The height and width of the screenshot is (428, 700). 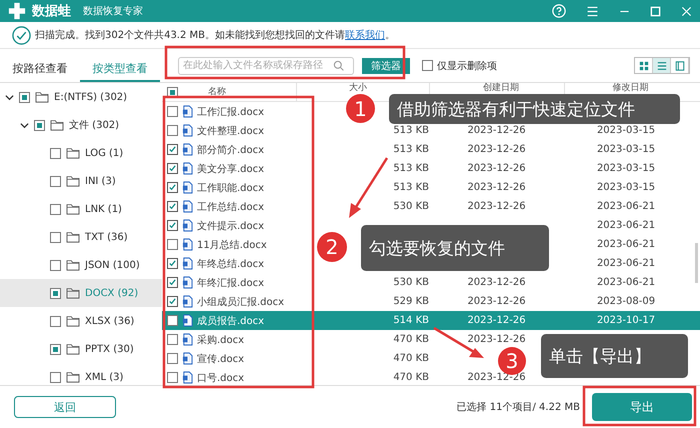 I want to click on tree-item: LNK (1), so click(x=81, y=209).